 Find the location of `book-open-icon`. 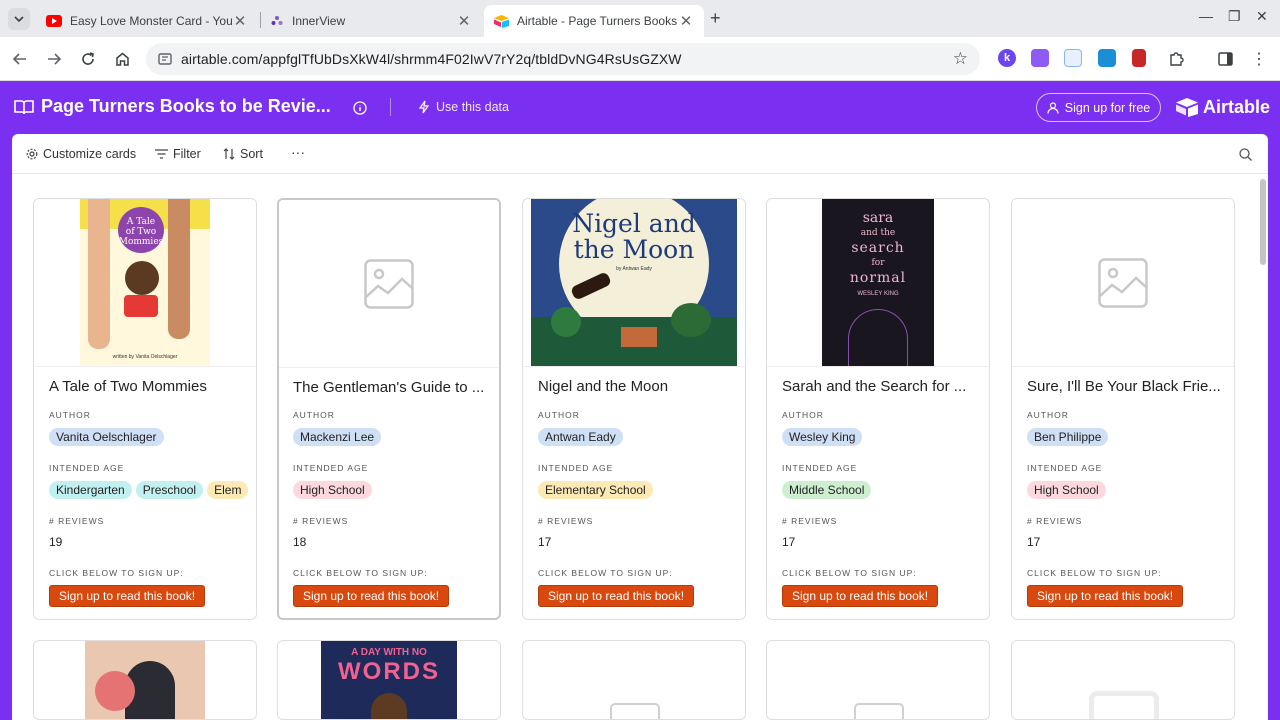

book-open-icon is located at coordinates (24, 107).